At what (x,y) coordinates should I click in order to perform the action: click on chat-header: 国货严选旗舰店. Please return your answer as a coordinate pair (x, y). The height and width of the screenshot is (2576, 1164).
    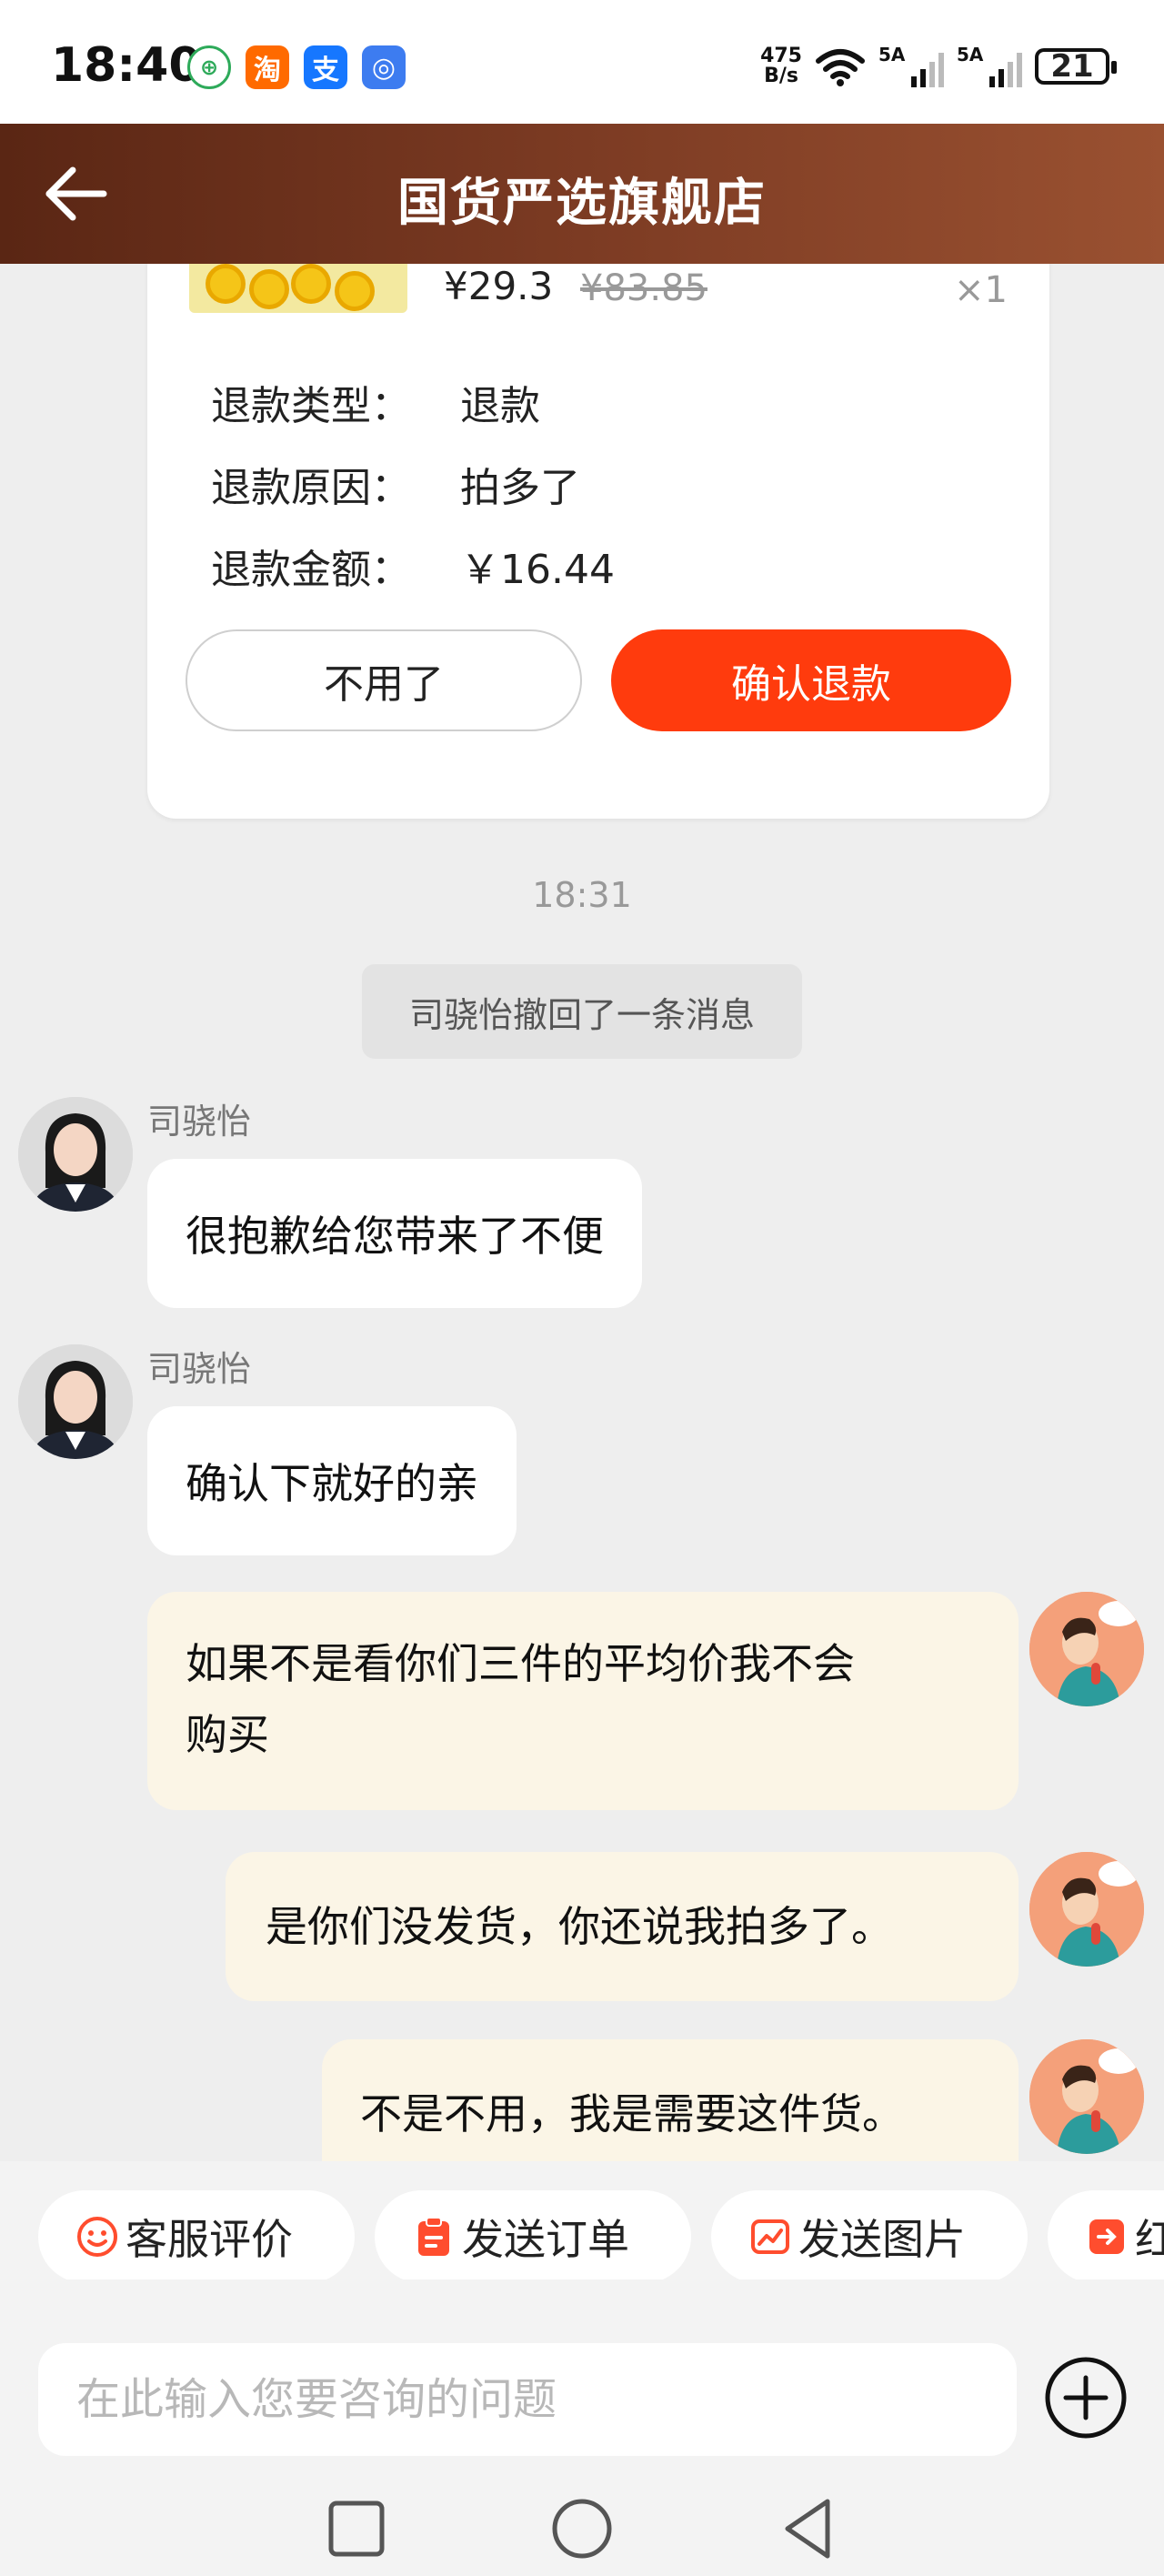
    Looking at the image, I should click on (582, 194).